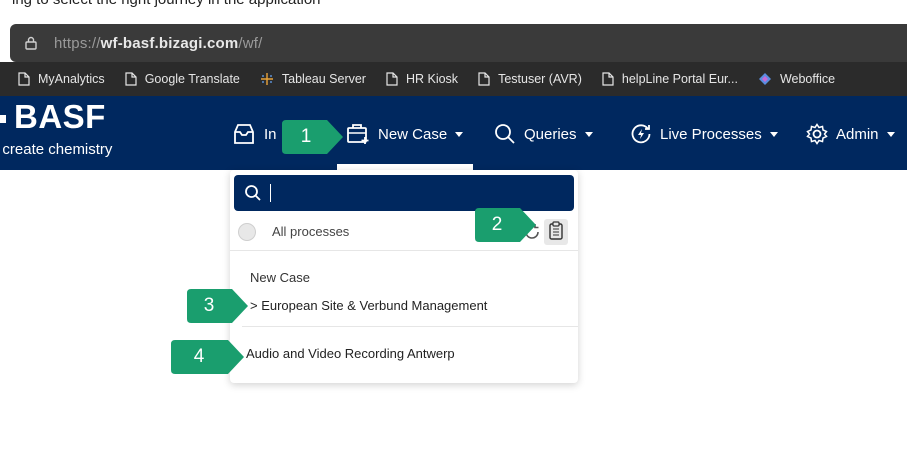 This screenshot has height=455, width=907. Describe the element at coordinates (266, 79) in the screenshot. I see `tableau-icon` at that location.